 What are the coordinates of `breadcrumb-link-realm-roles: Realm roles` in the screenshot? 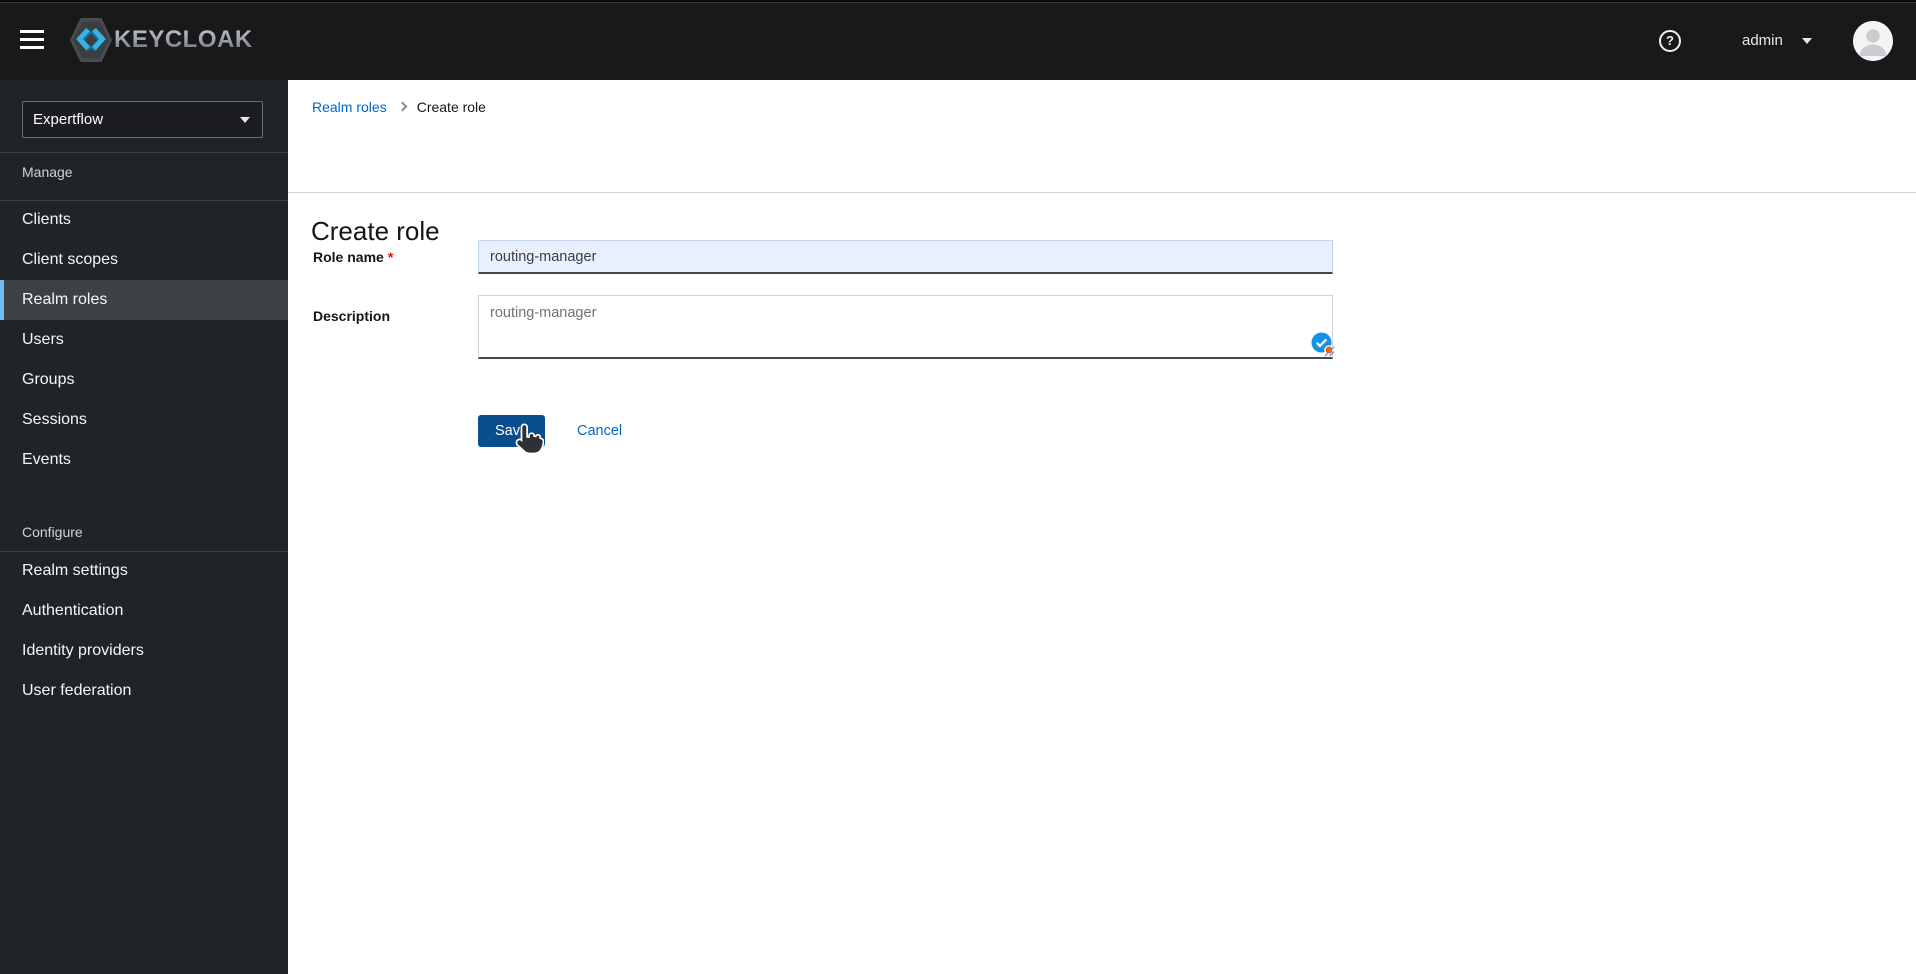 It's located at (349, 107).